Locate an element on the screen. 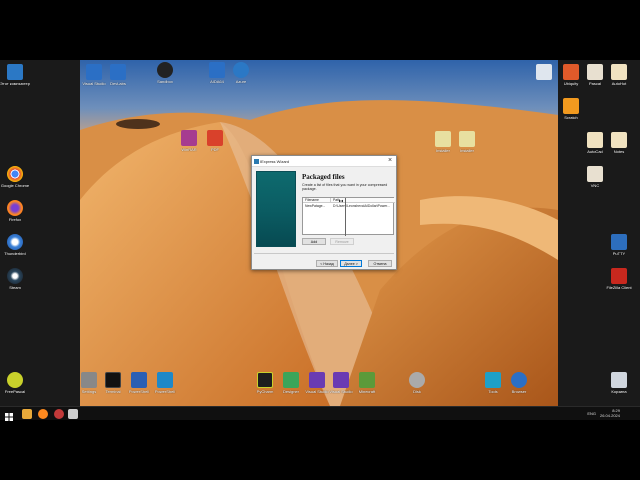 This screenshot has width=640, height=480. wizard-app-icon is located at coordinates (256, 161).